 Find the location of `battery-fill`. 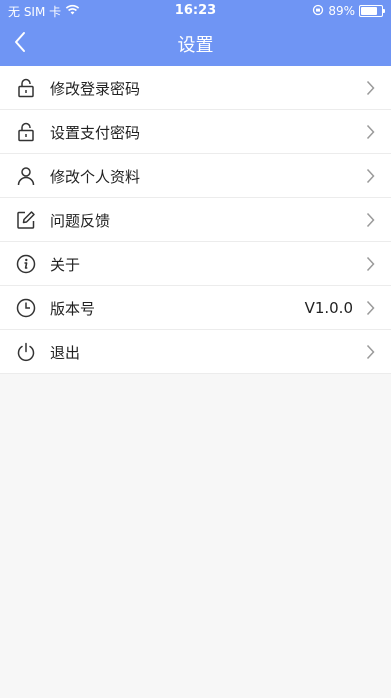

battery-fill is located at coordinates (369, 11).